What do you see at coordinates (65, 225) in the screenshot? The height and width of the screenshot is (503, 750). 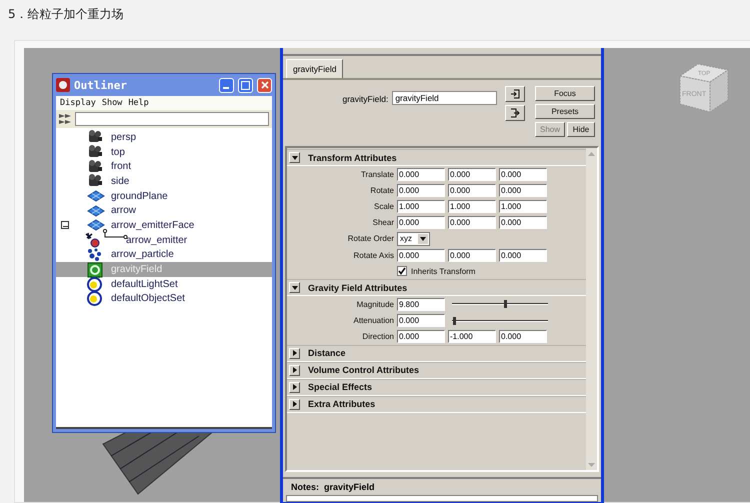 I see `collapse-toggle` at bounding box center [65, 225].